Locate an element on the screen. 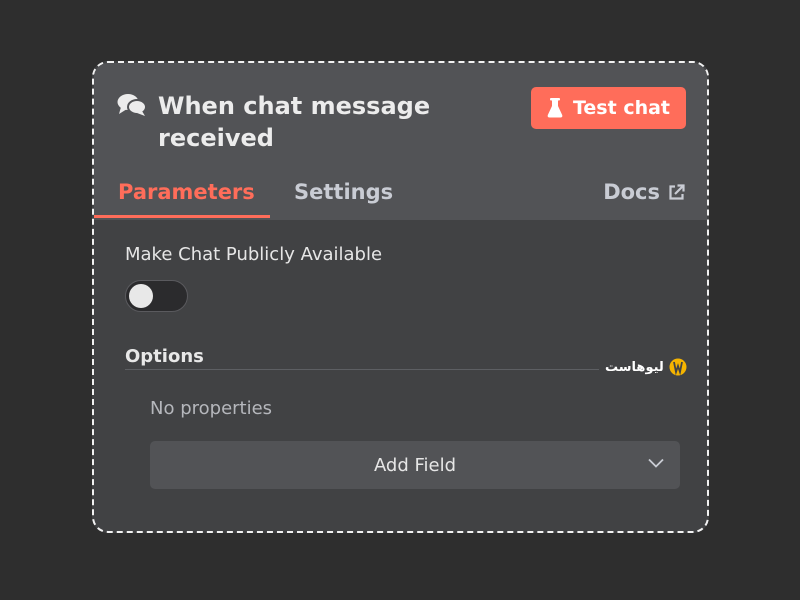 This screenshot has height=600, width=800. add-field-label: Add Field is located at coordinates (415, 465).